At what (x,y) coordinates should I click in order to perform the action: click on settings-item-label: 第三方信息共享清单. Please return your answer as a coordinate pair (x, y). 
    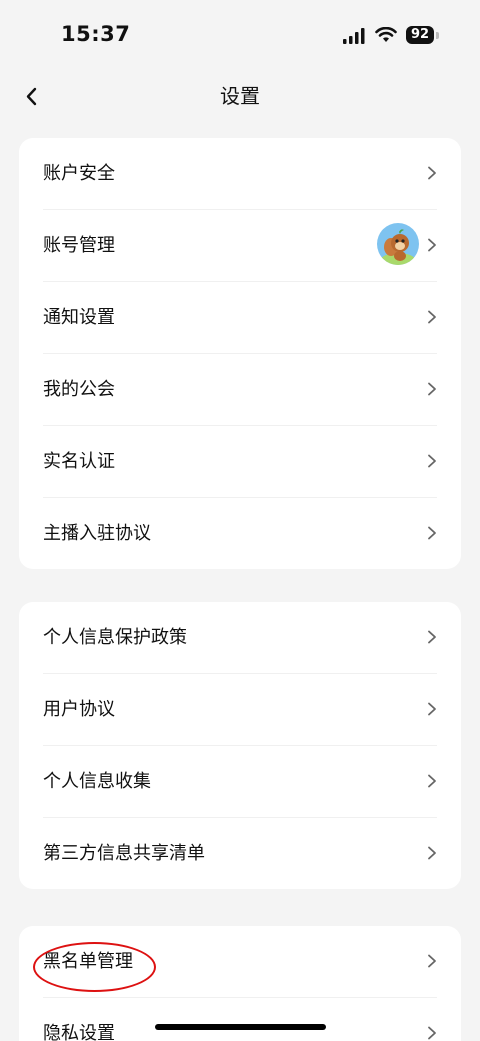
    Looking at the image, I should click on (124, 853).